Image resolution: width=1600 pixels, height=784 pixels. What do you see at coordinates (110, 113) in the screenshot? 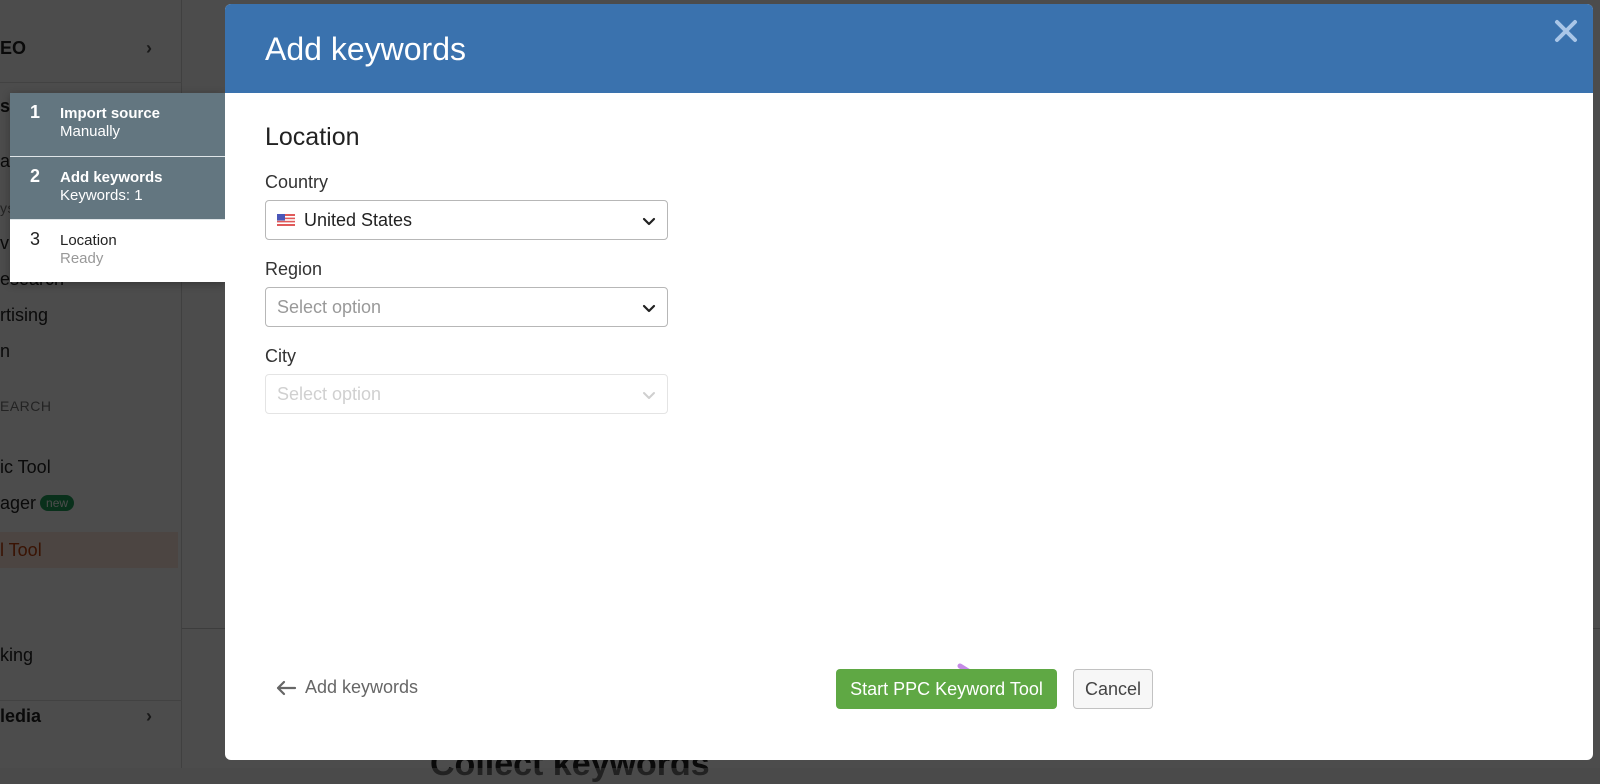
I see `step-title: Import source` at bounding box center [110, 113].